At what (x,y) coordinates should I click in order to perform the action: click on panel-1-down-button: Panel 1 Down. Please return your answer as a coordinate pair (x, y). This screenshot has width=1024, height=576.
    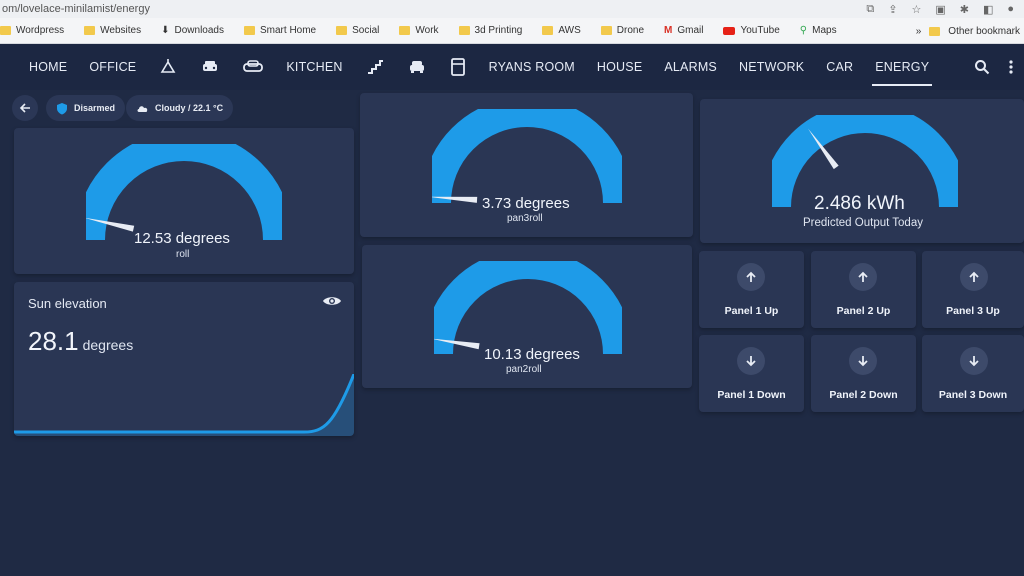
    Looking at the image, I should click on (751, 373).